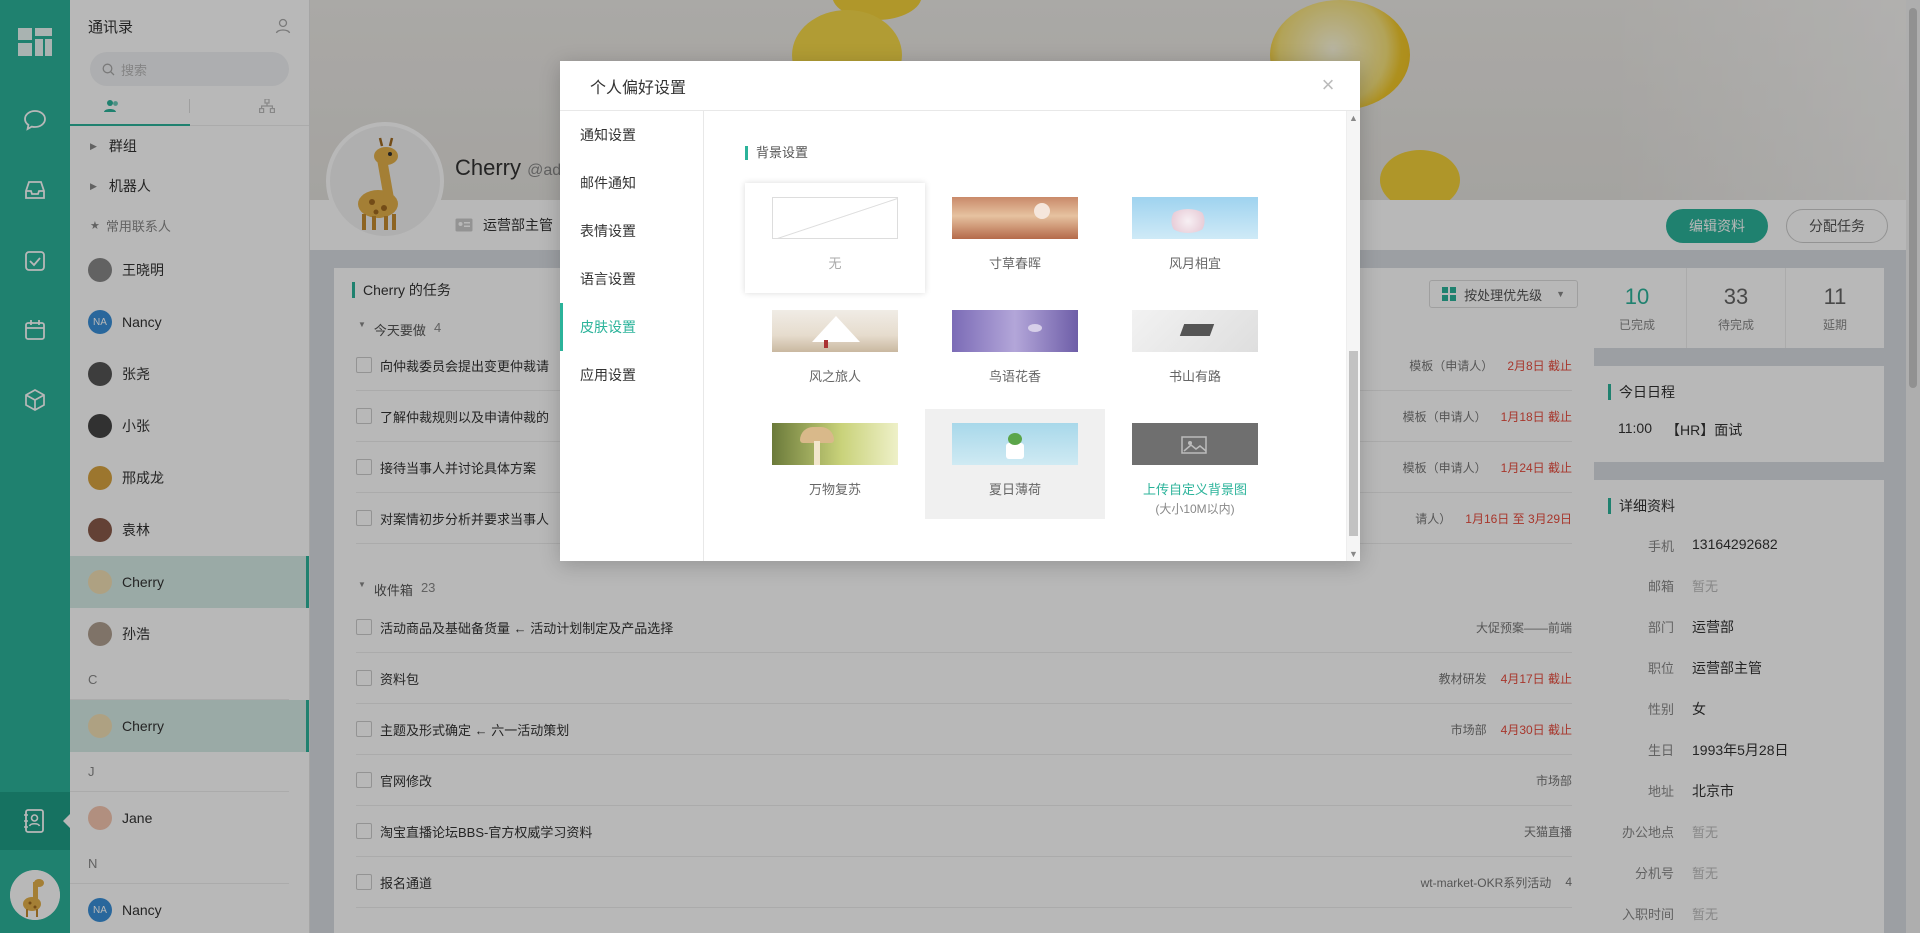 This screenshot has height=933, width=1920. What do you see at coordinates (1188, 221) in the screenshot?
I see `blossom-shape` at bounding box center [1188, 221].